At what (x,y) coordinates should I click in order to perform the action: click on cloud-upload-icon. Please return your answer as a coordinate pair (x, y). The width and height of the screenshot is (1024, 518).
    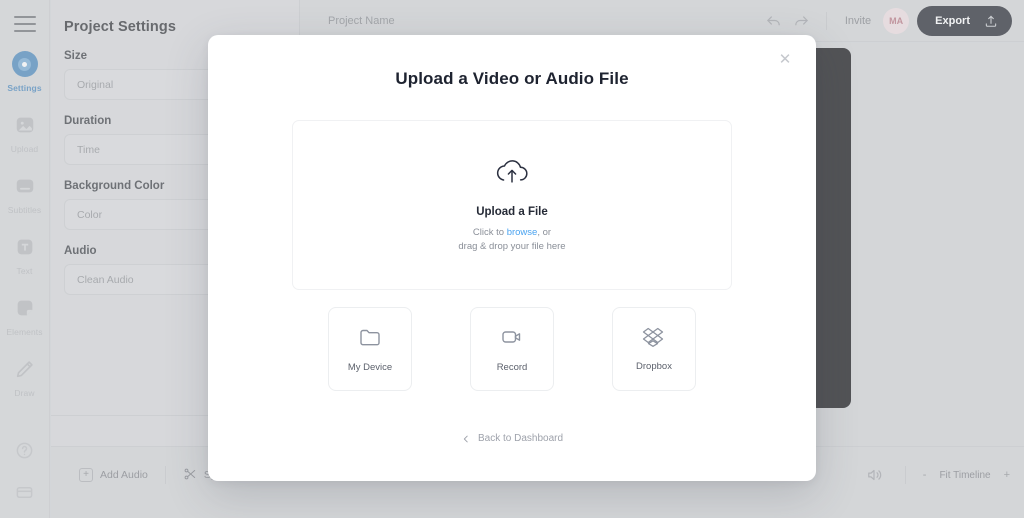
    Looking at the image, I should click on (512, 174).